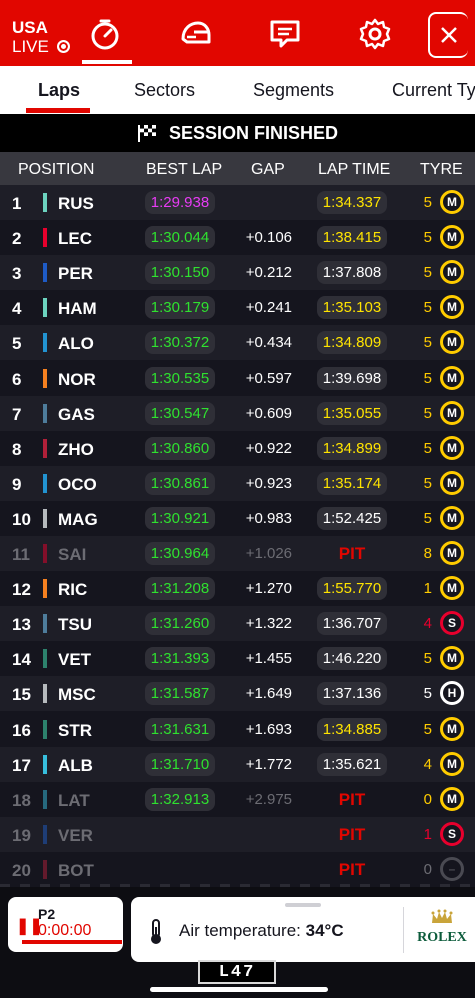  Describe the element at coordinates (237, 799) in the screenshot. I see `table-row: 18 LAT 1:32.913 +2.975 PIT 0 M` at that location.